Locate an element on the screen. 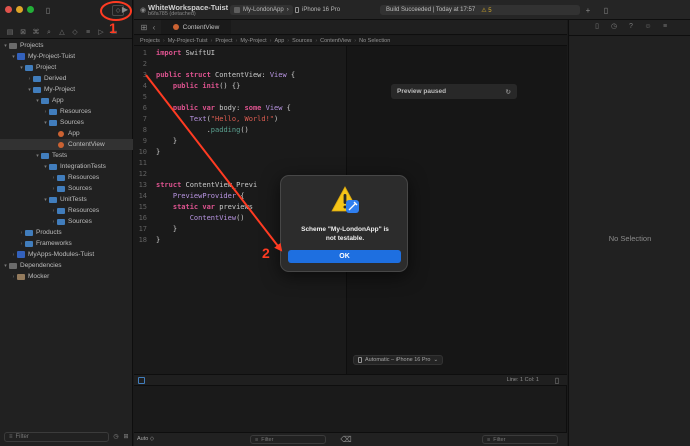 Image resolution: width=690 pixels, height=446 pixels. alert-message-line1: Scheme "My-LondonApp" is is located at coordinates (345, 229).